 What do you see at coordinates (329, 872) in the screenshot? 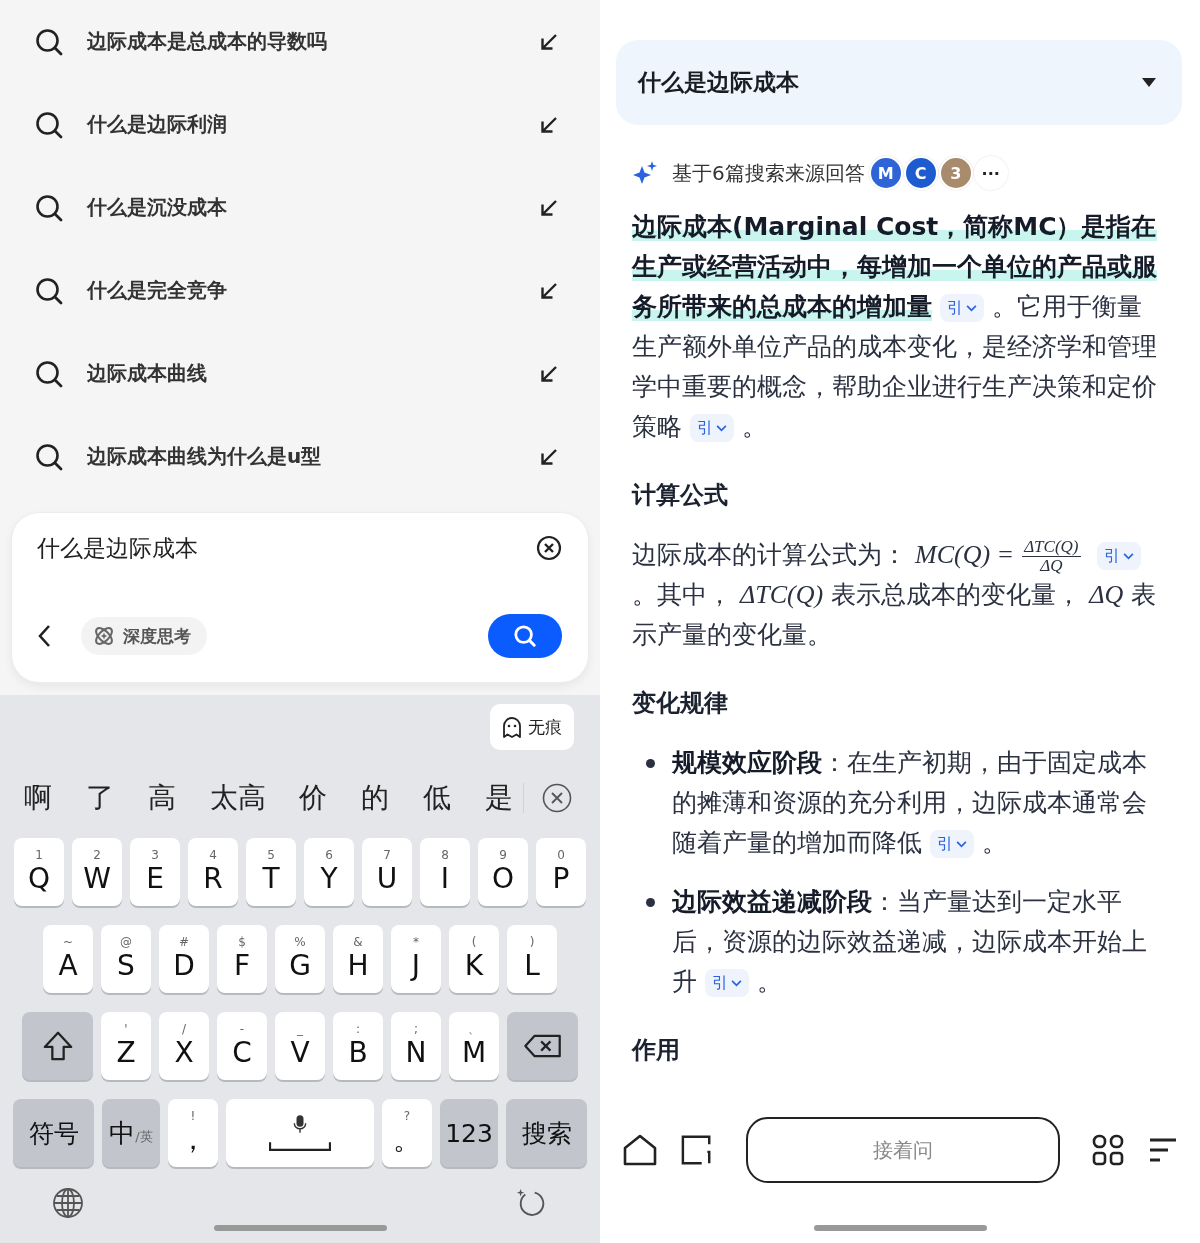
I see `letter-key: 6 Y` at bounding box center [329, 872].